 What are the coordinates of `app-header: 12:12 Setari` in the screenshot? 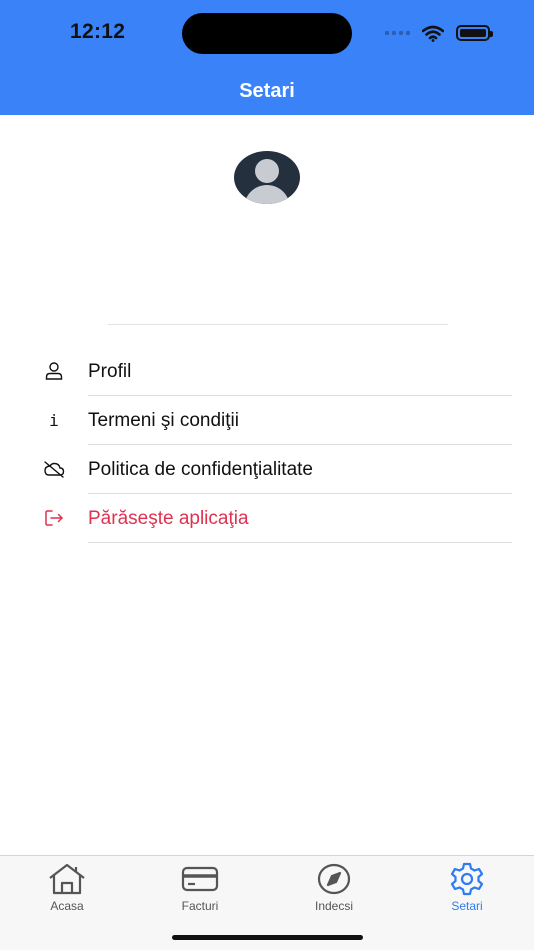 It's located at (267, 57).